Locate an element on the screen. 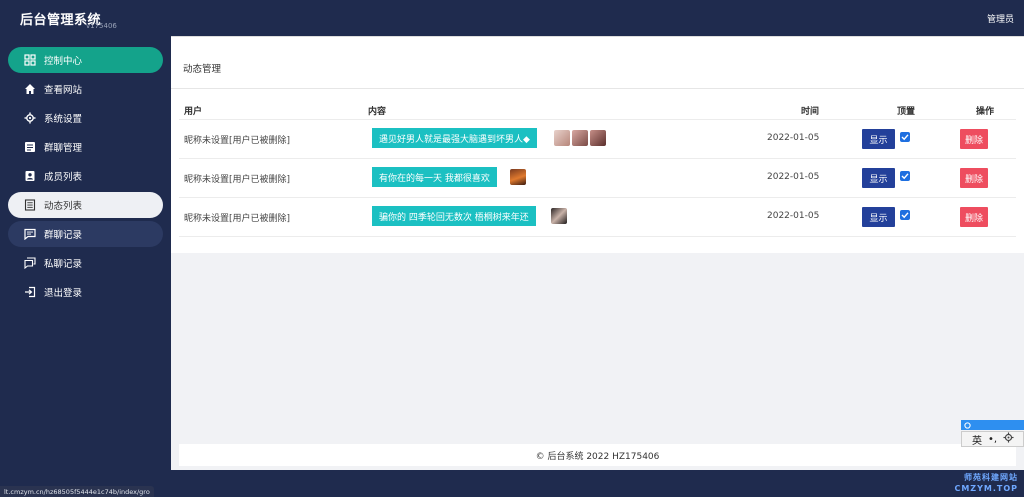 The height and width of the screenshot is (497, 1024). user-menu: 管理员 is located at coordinates (1000, 18).